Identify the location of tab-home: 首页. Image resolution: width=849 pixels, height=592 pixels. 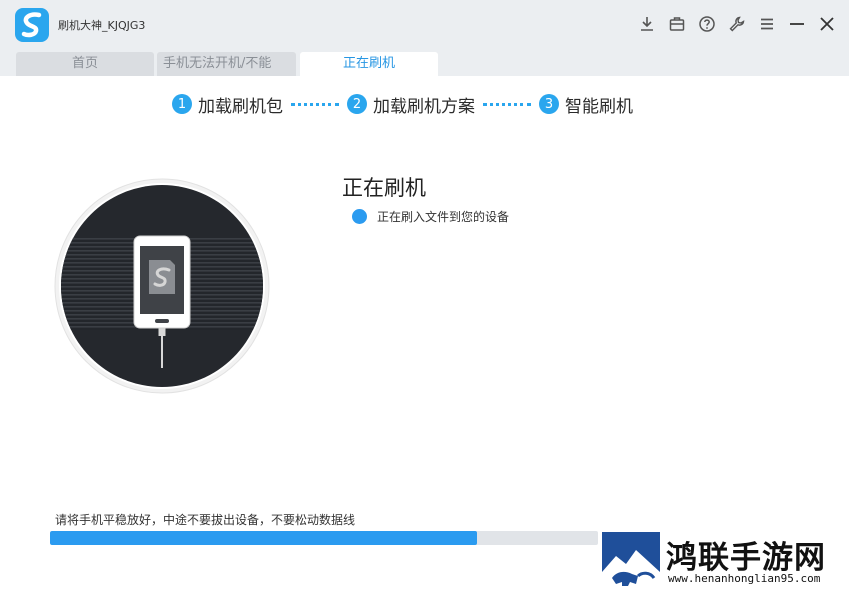
(85, 64).